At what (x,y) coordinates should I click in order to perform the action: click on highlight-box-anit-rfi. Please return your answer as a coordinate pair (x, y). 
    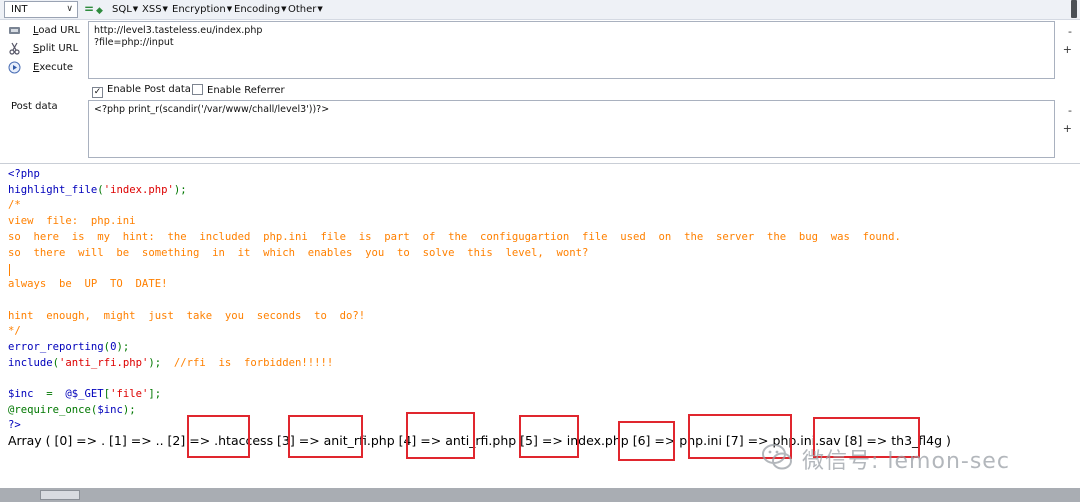
    Looking at the image, I should click on (325, 436).